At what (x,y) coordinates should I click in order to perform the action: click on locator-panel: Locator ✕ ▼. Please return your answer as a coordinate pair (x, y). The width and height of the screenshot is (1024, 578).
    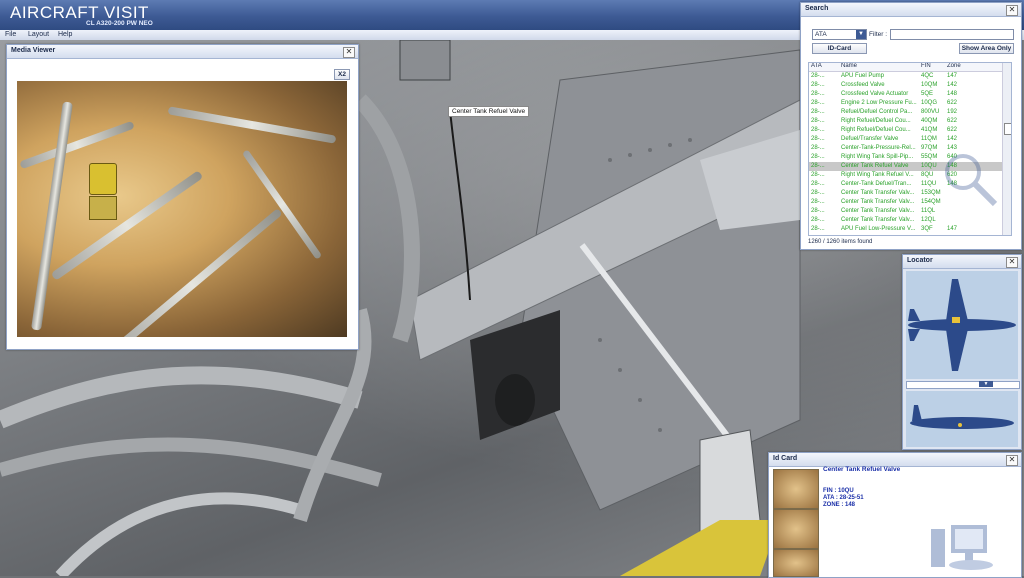
    Looking at the image, I should click on (962, 352).